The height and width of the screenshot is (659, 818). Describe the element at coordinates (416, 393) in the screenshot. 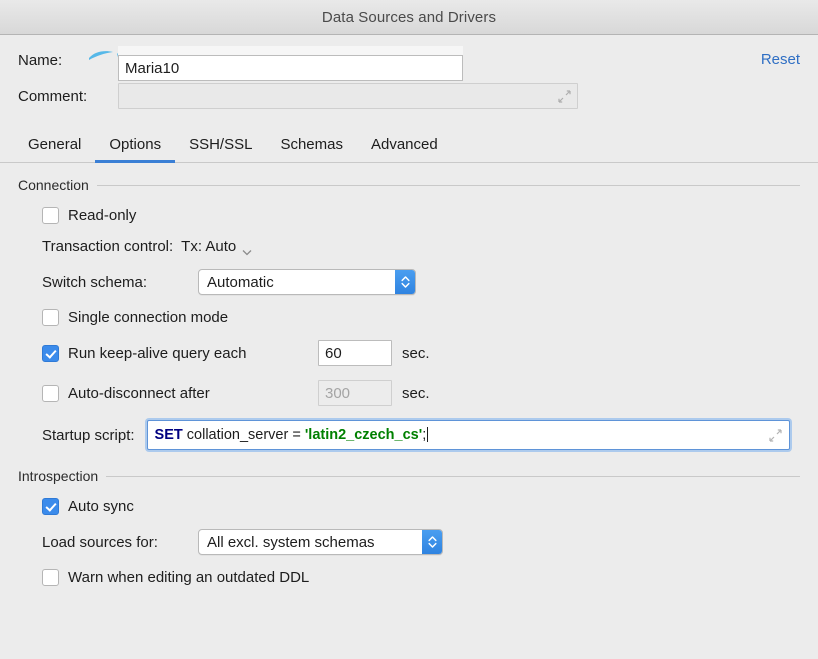

I see `auto-disconnect-unit: sec.` at that location.